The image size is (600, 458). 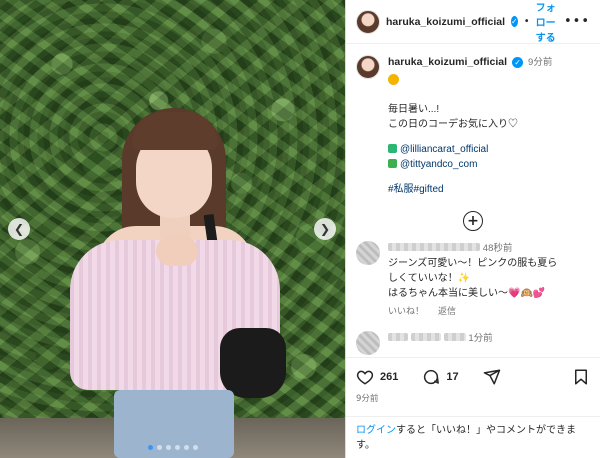 I want to click on heart-icon, so click(x=365, y=377).